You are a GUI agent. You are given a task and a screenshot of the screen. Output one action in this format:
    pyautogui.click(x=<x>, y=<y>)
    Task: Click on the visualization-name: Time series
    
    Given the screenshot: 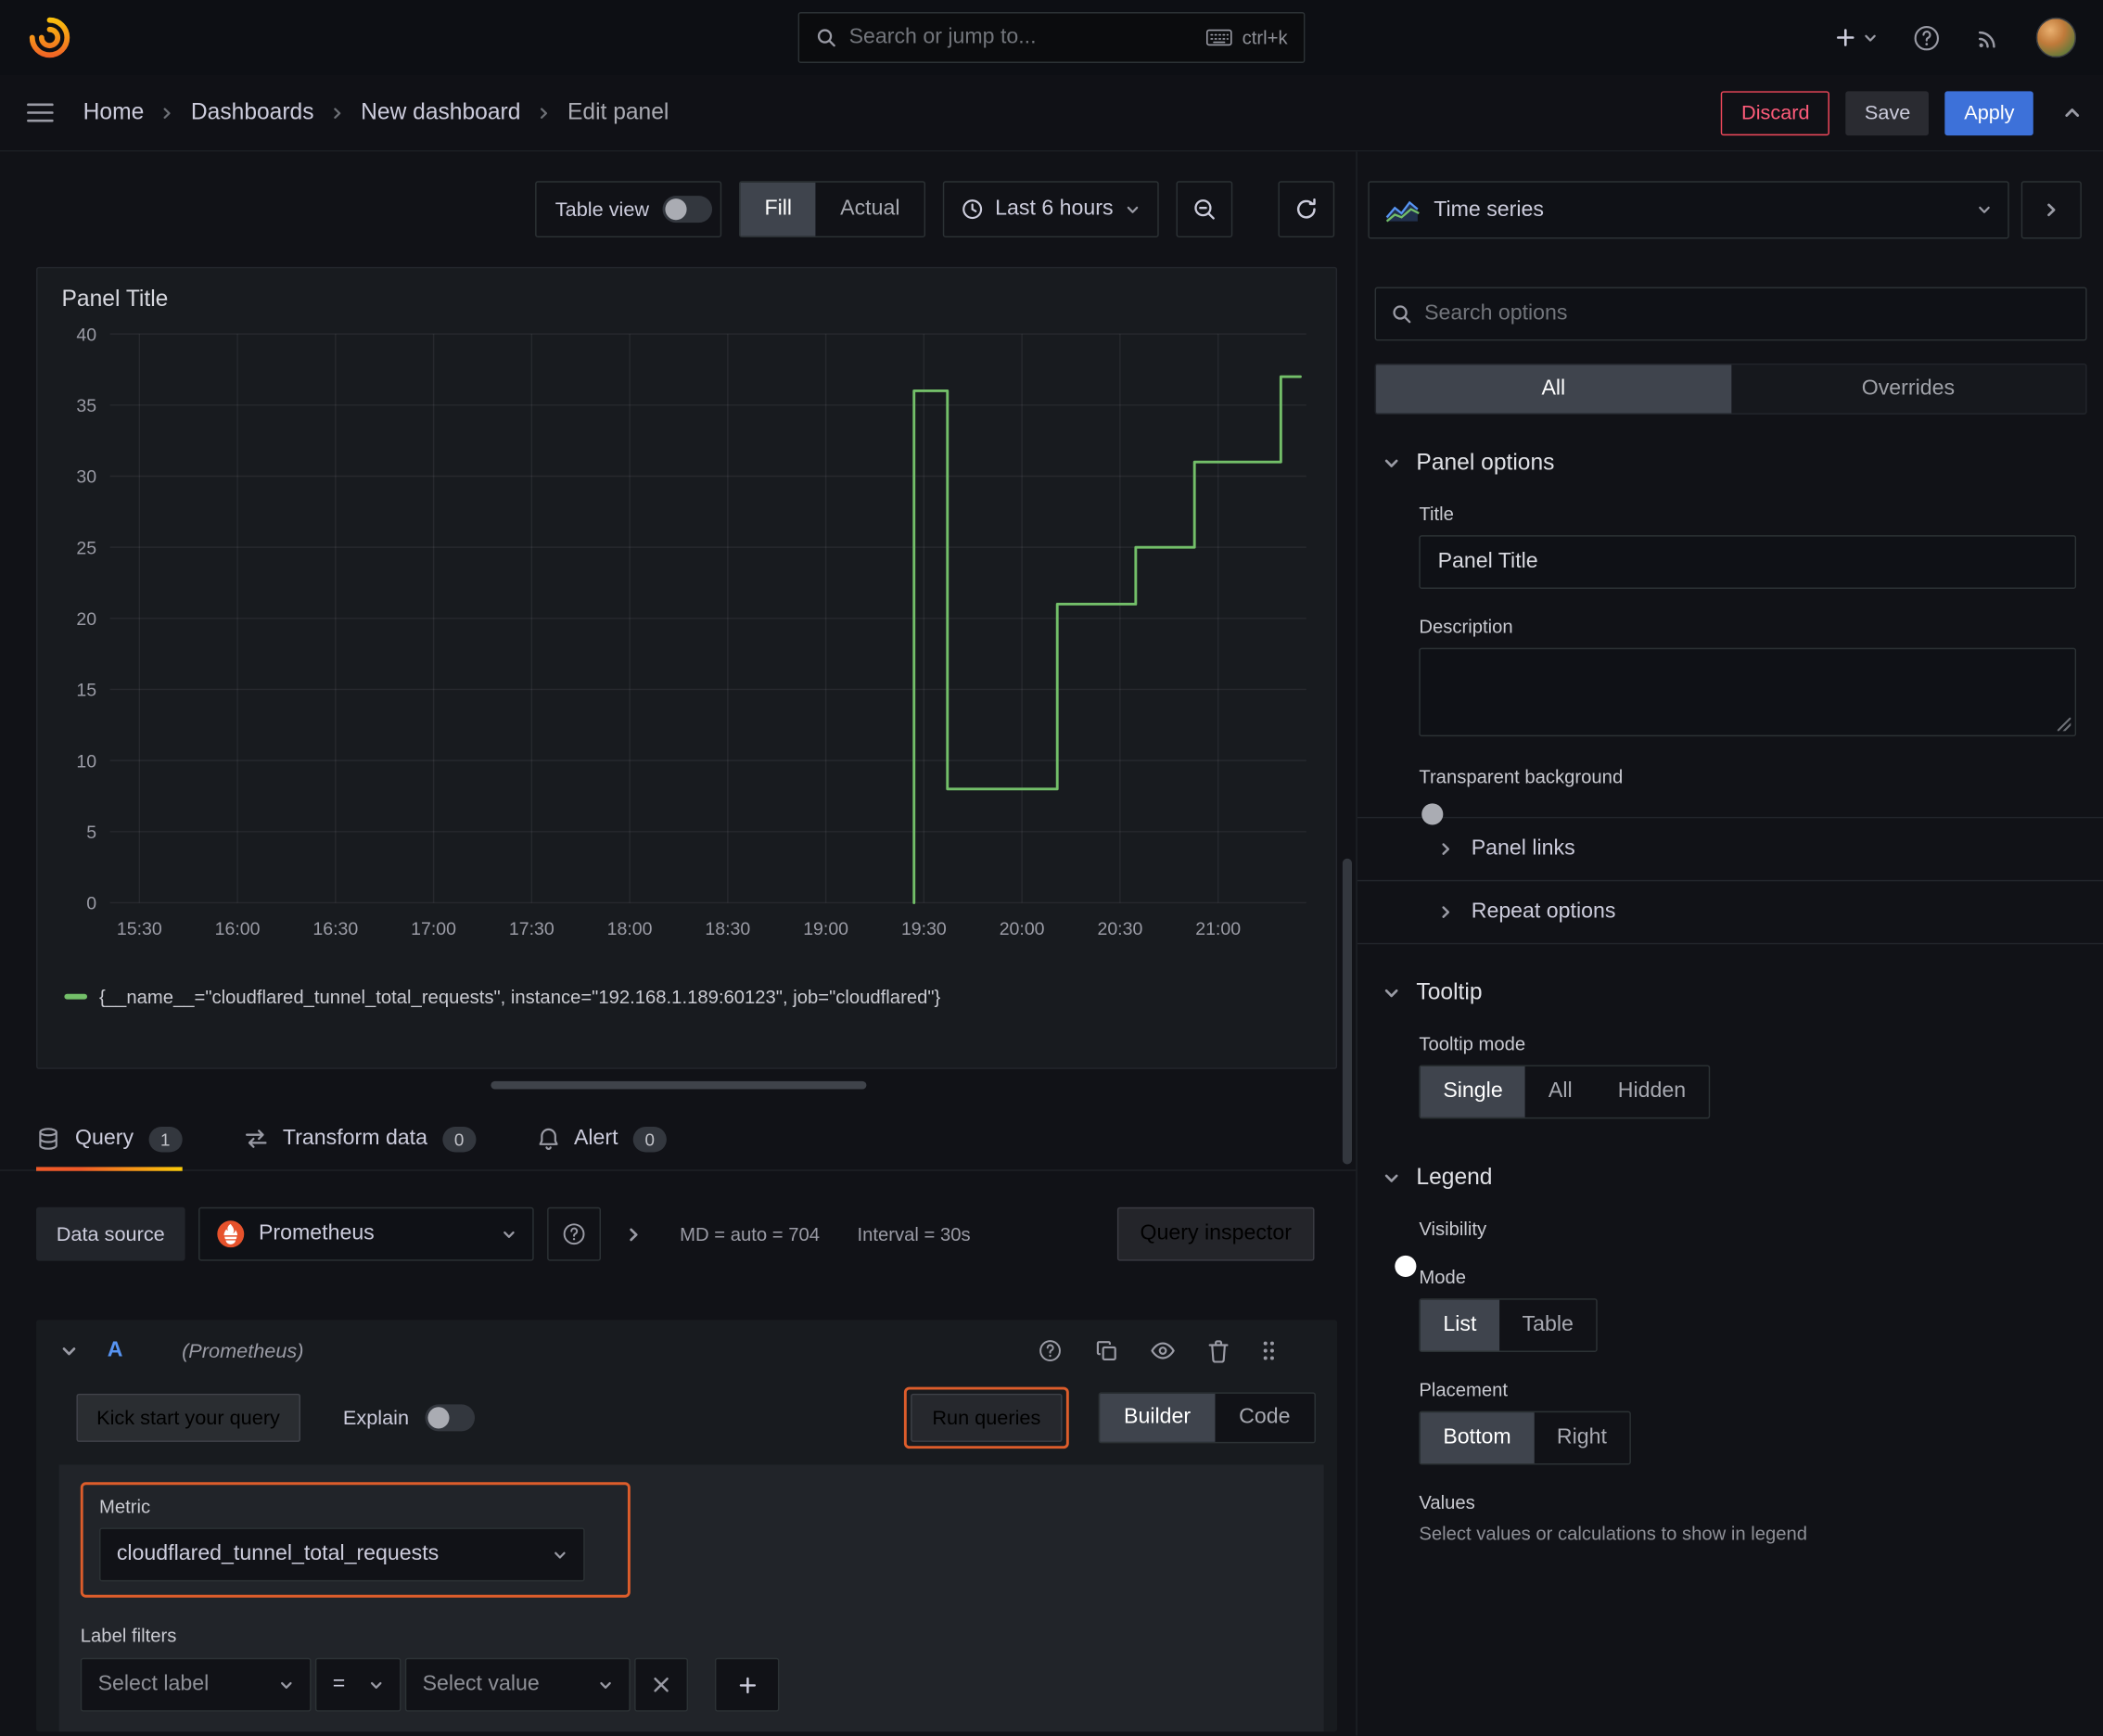 What is the action you would take?
    pyautogui.click(x=1489, y=209)
    